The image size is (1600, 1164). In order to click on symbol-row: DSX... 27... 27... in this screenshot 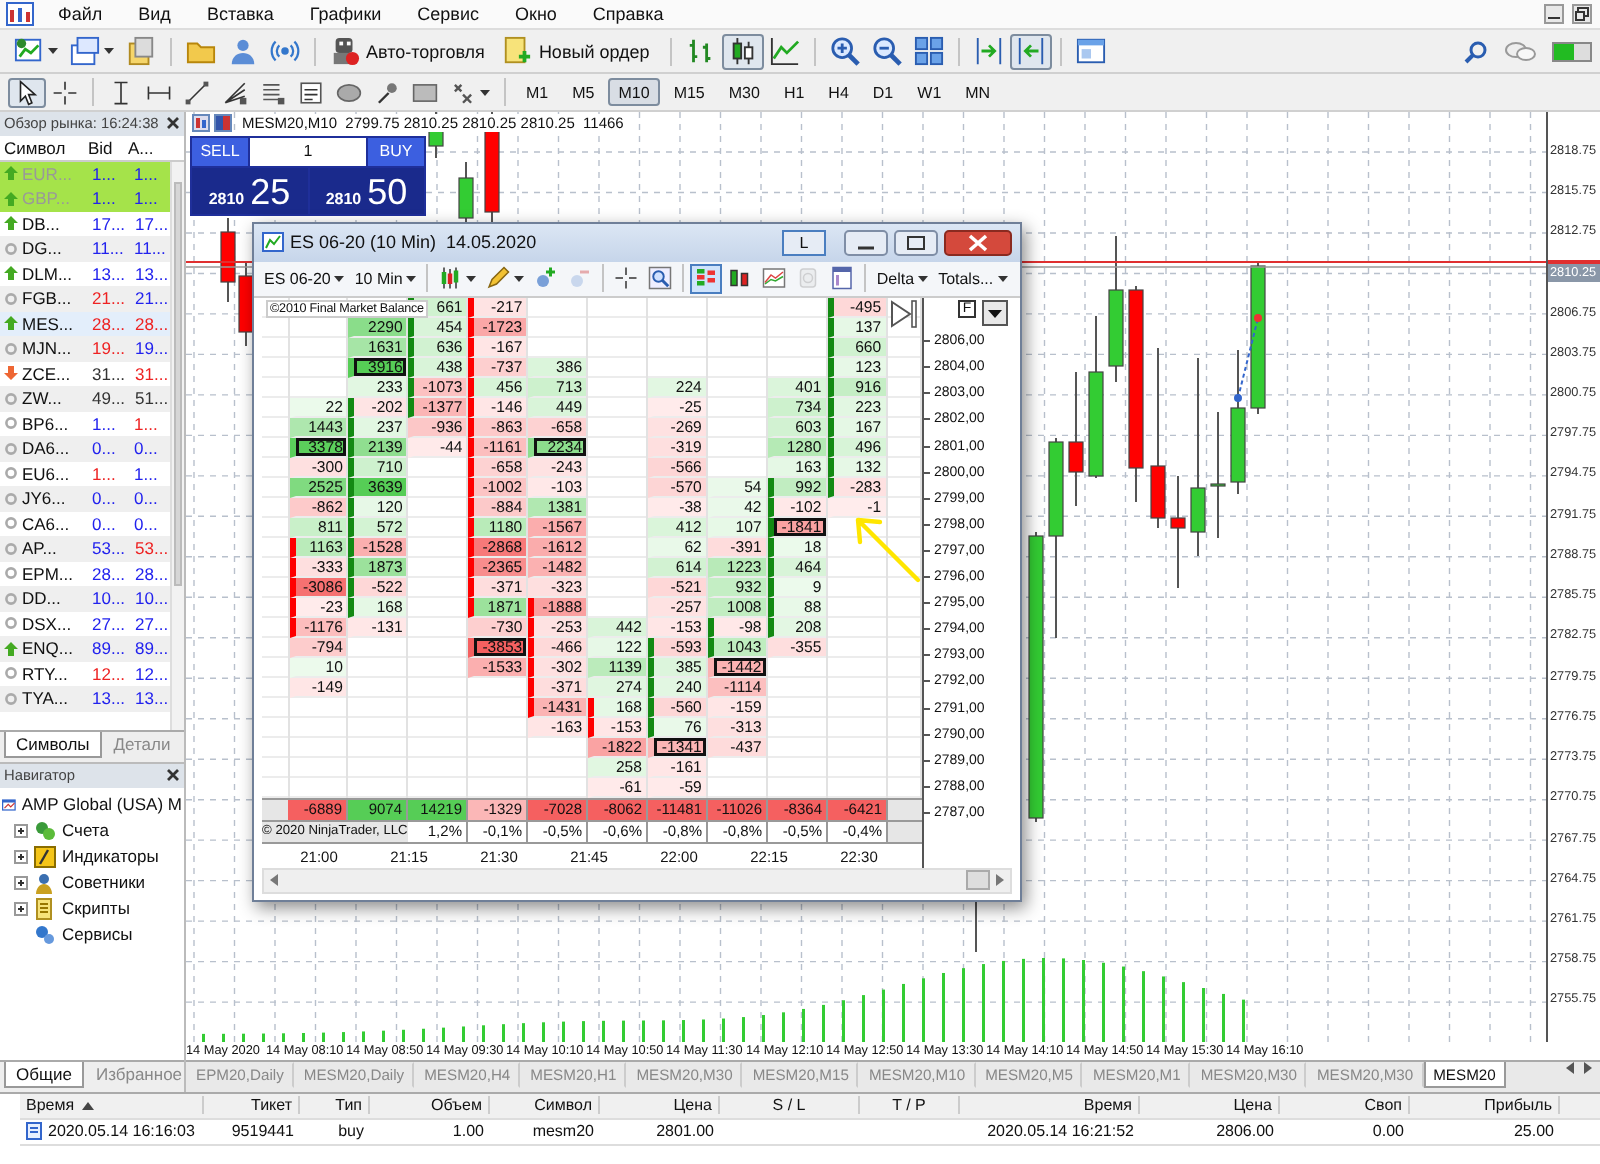, I will do `click(85, 624)`.